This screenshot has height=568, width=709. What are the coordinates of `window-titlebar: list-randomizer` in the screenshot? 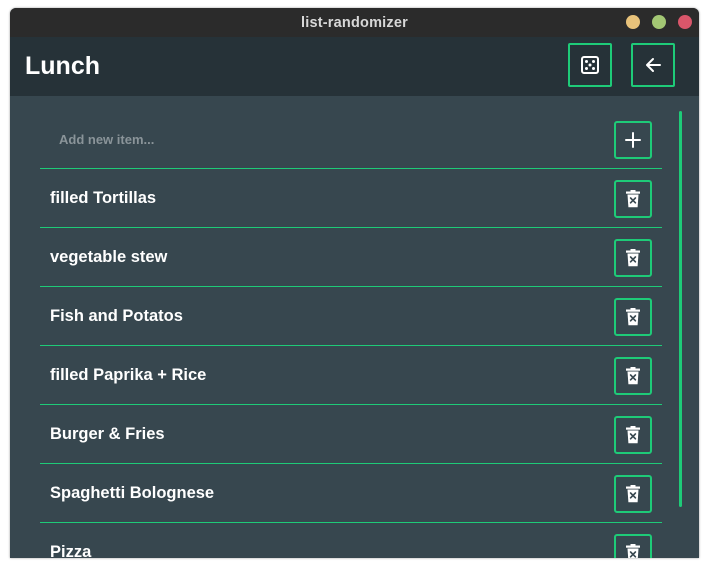 It's located at (354, 22).